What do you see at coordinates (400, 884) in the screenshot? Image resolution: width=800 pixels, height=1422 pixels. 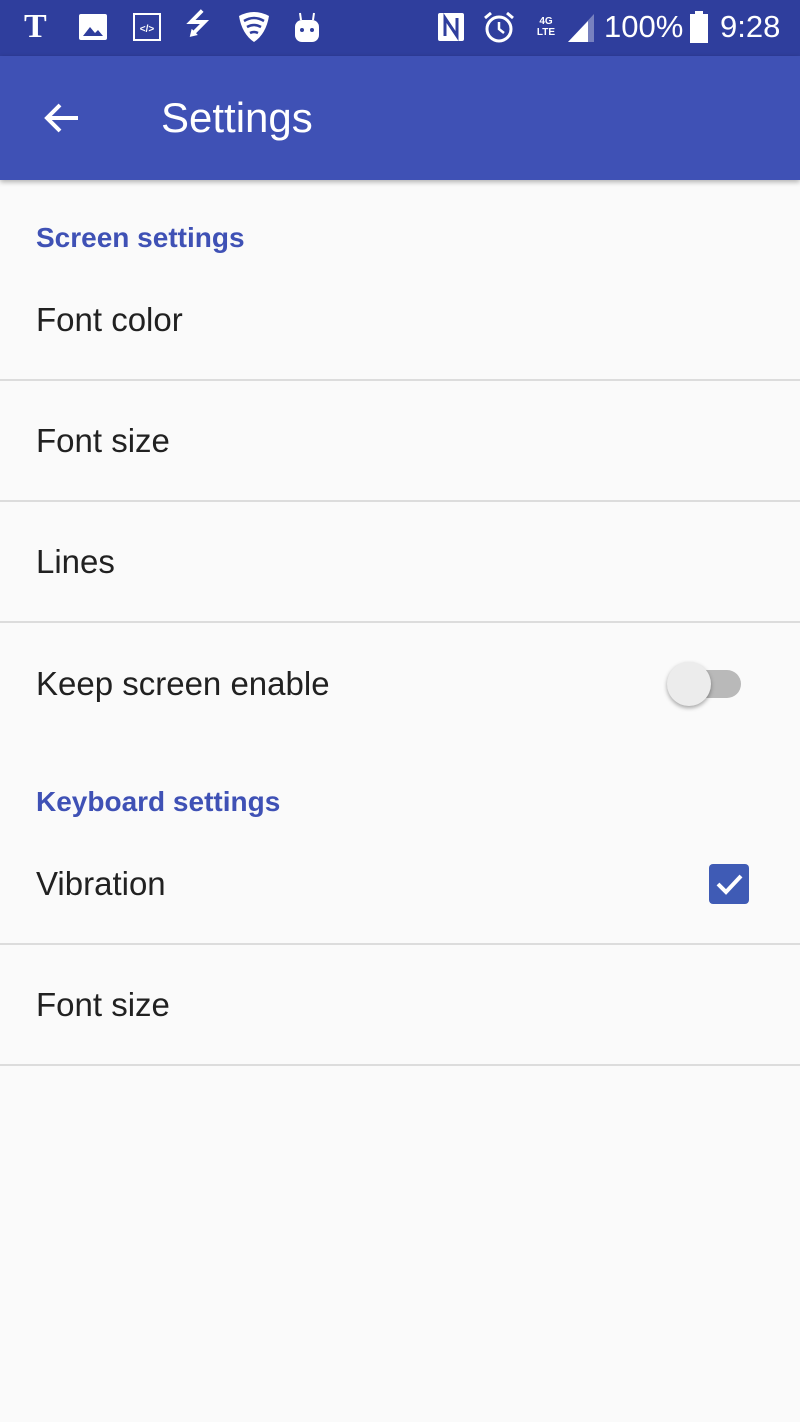 I see `setting-vibration: Vibration` at bounding box center [400, 884].